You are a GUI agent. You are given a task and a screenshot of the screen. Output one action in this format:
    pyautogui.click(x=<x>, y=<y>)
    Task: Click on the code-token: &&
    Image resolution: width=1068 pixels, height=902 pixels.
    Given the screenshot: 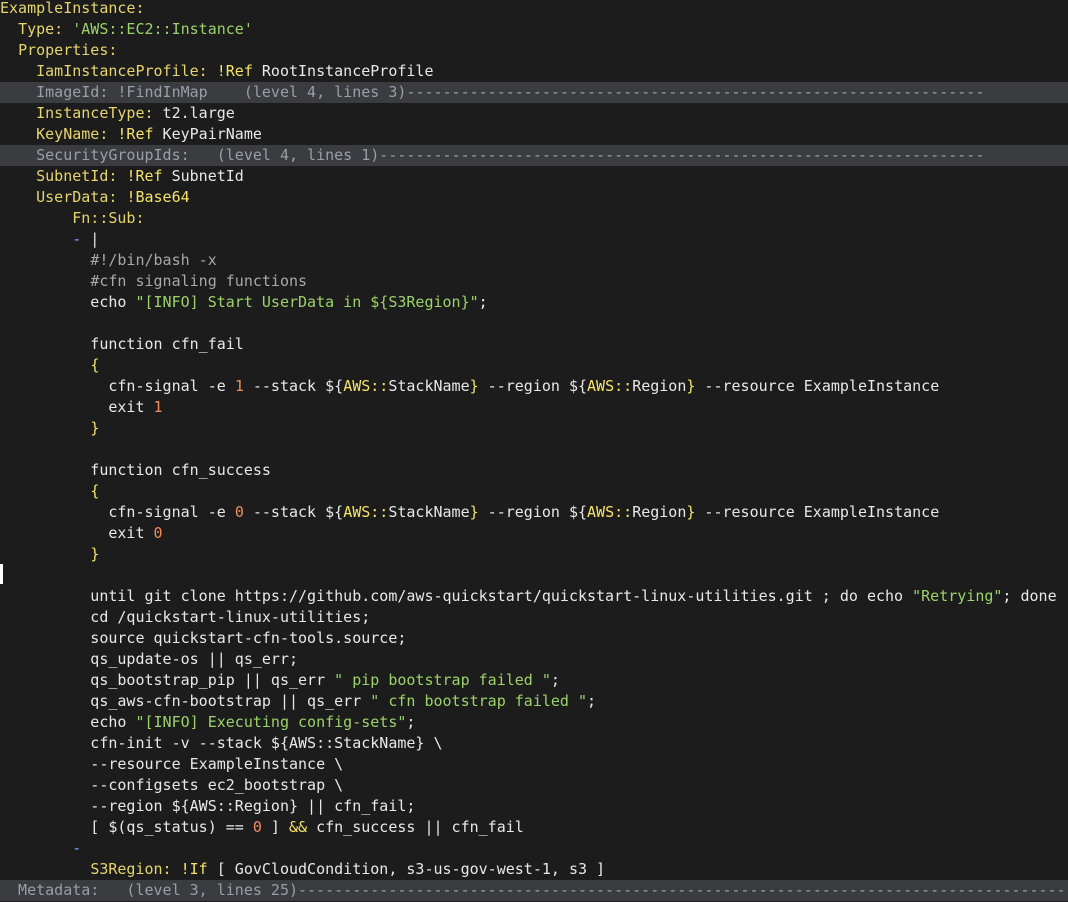 What is the action you would take?
    pyautogui.click(x=298, y=827)
    